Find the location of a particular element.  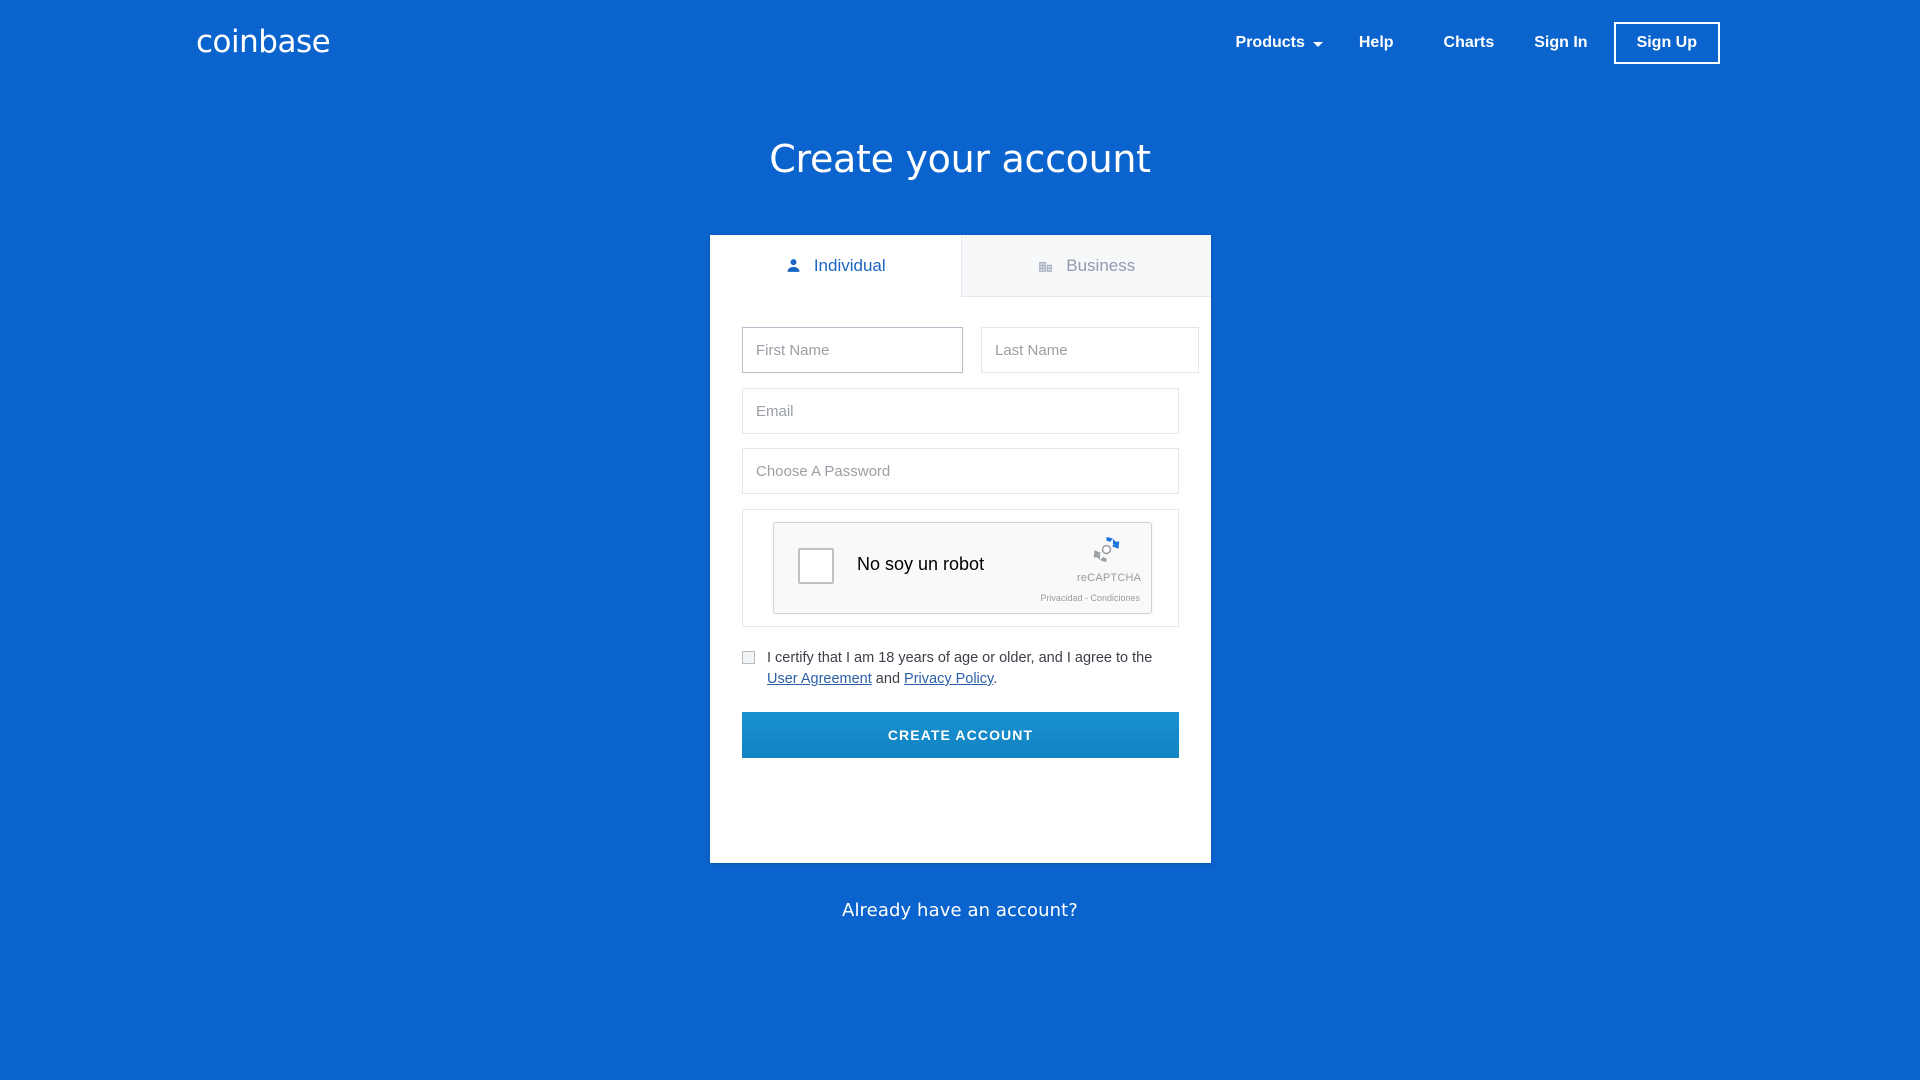

name-row is located at coordinates (970, 350).